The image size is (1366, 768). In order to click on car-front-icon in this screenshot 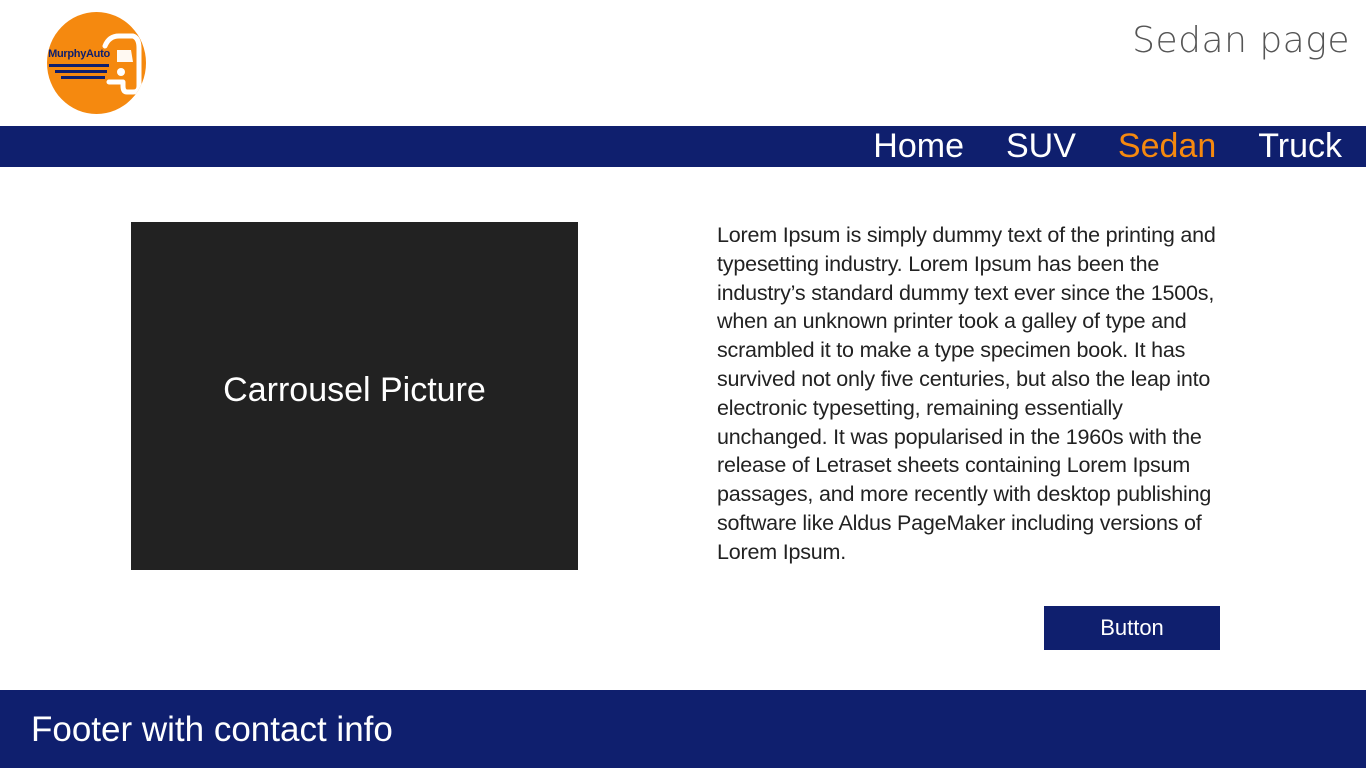, I will do `click(95, 64)`.